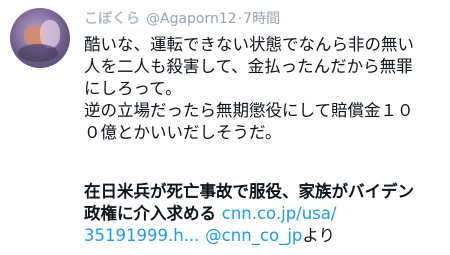 The image size is (450, 255). What do you see at coordinates (133, 88) in the screenshot?
I see `body-line: にしろって。` at bounding box center [133, 88].